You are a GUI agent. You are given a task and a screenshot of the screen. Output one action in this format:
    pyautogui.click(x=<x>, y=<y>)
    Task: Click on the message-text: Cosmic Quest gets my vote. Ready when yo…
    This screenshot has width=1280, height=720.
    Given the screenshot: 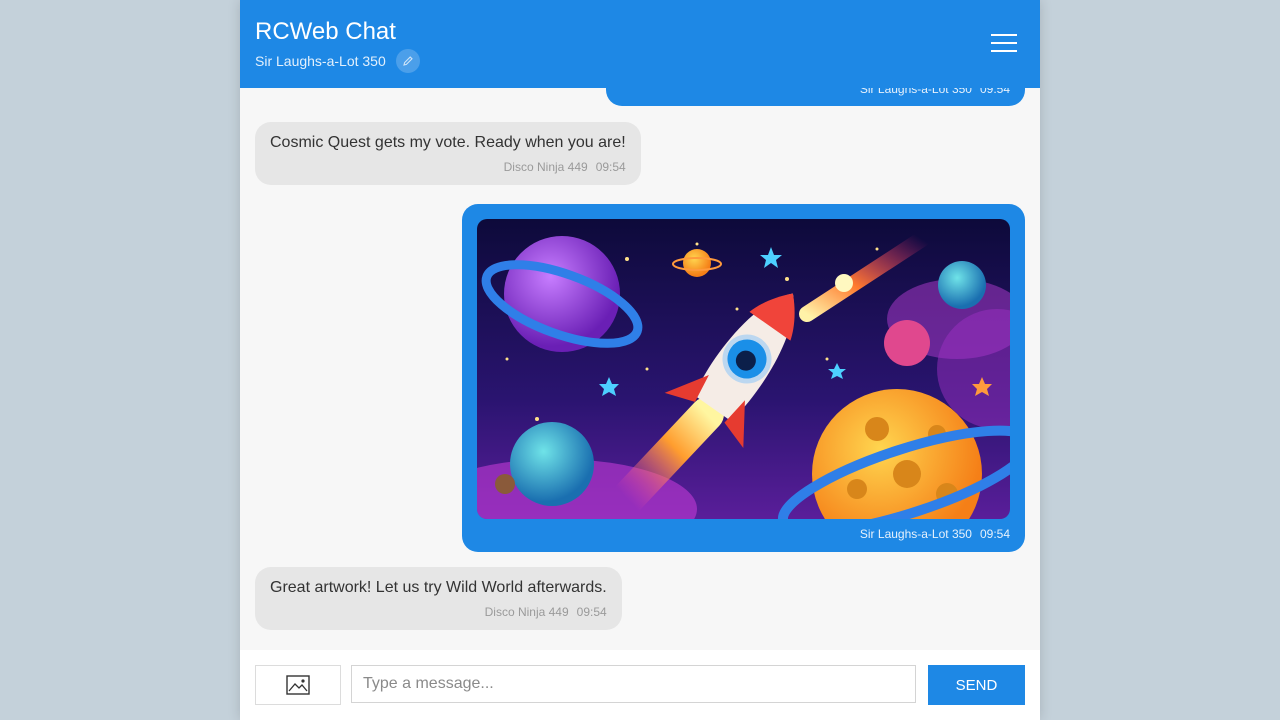 What is the action you would take?
    pyautogui.click(x=448, y=142)
    